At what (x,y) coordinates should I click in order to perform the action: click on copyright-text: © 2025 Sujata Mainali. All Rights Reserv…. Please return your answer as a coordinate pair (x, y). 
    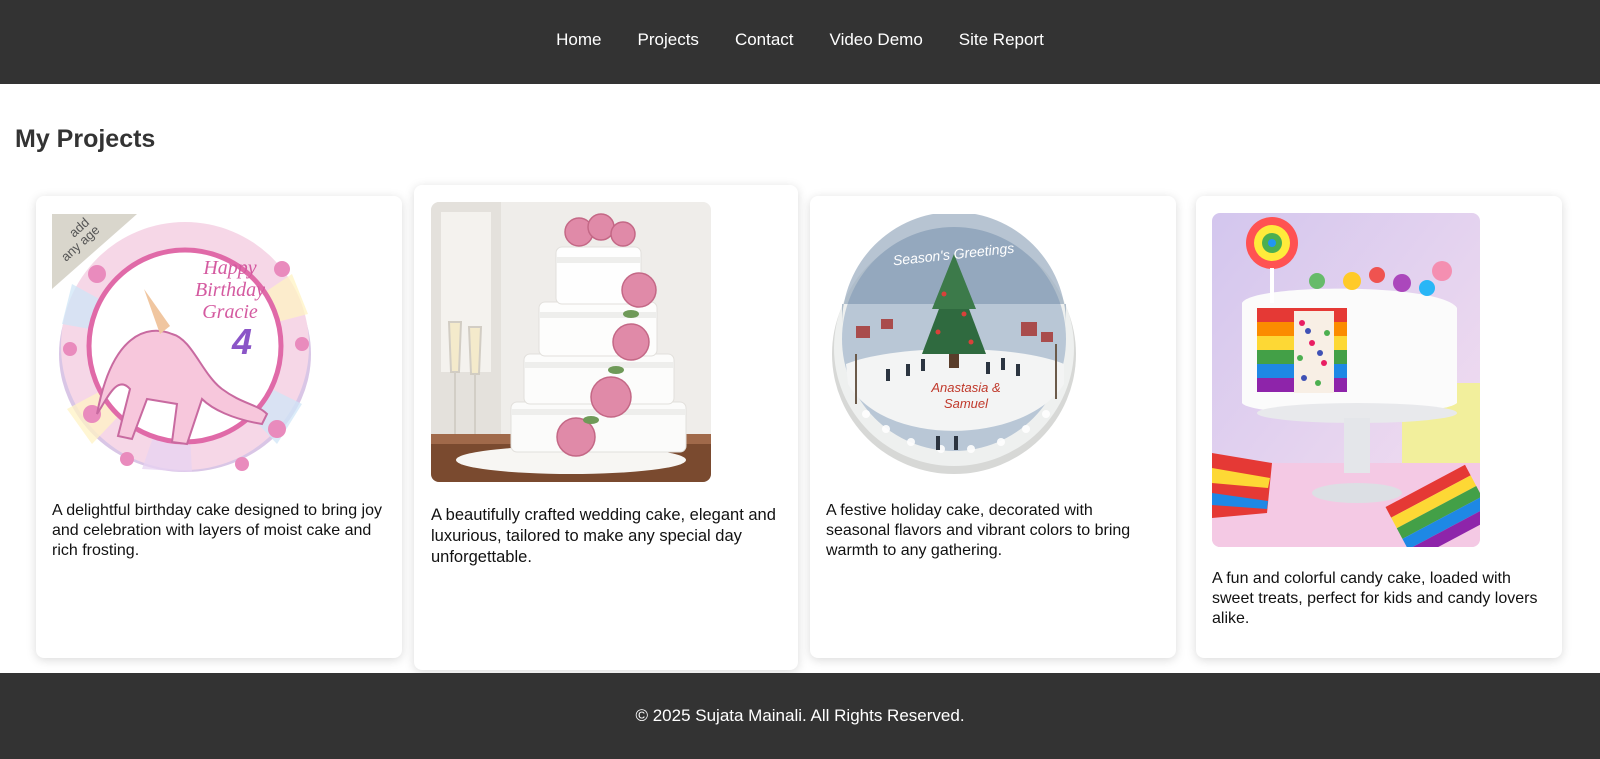
    Looking at the image, I should click on (800, 715).